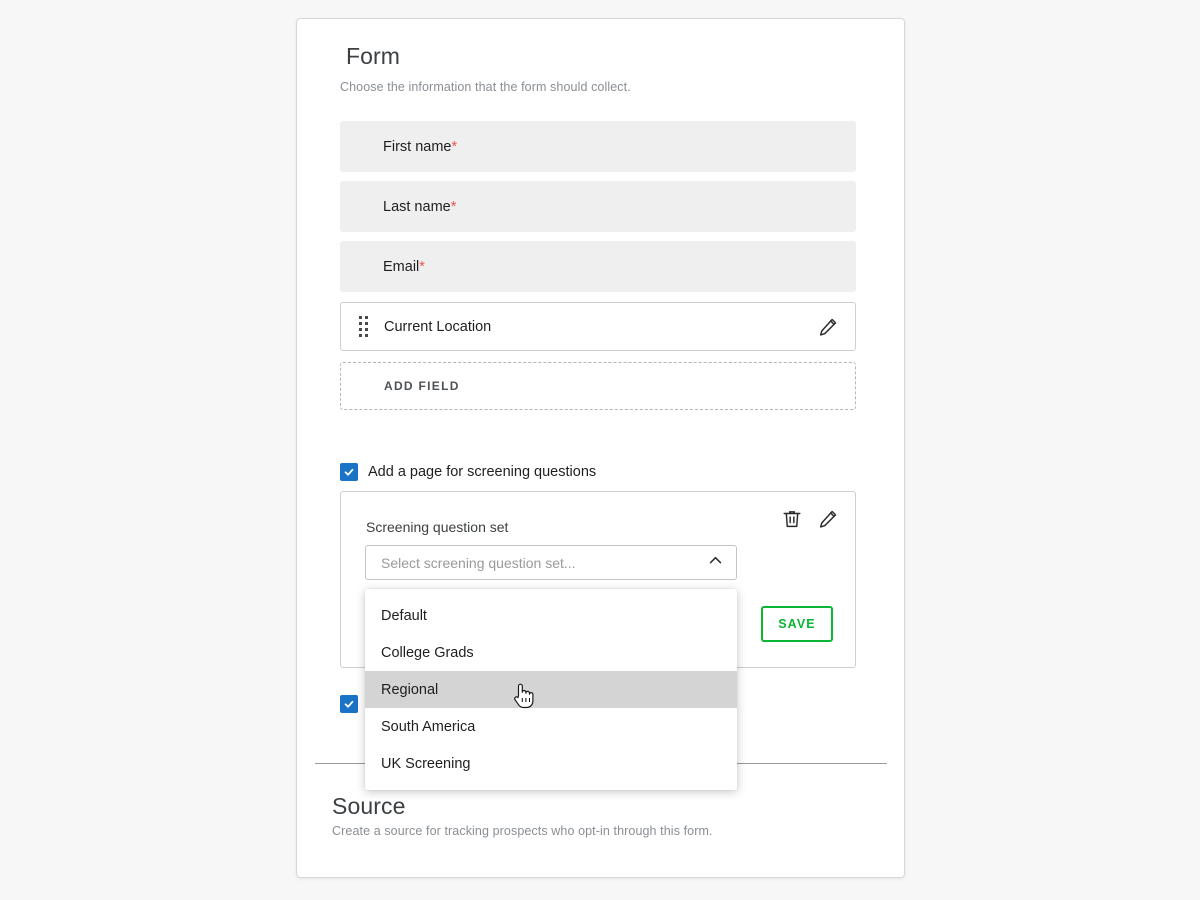 This screenshot has height=900, width=1200. What do you see at coordinates (404, 266) in the screenshot?
I see `form-field-label: Email*` at bounding box center [404, 266].